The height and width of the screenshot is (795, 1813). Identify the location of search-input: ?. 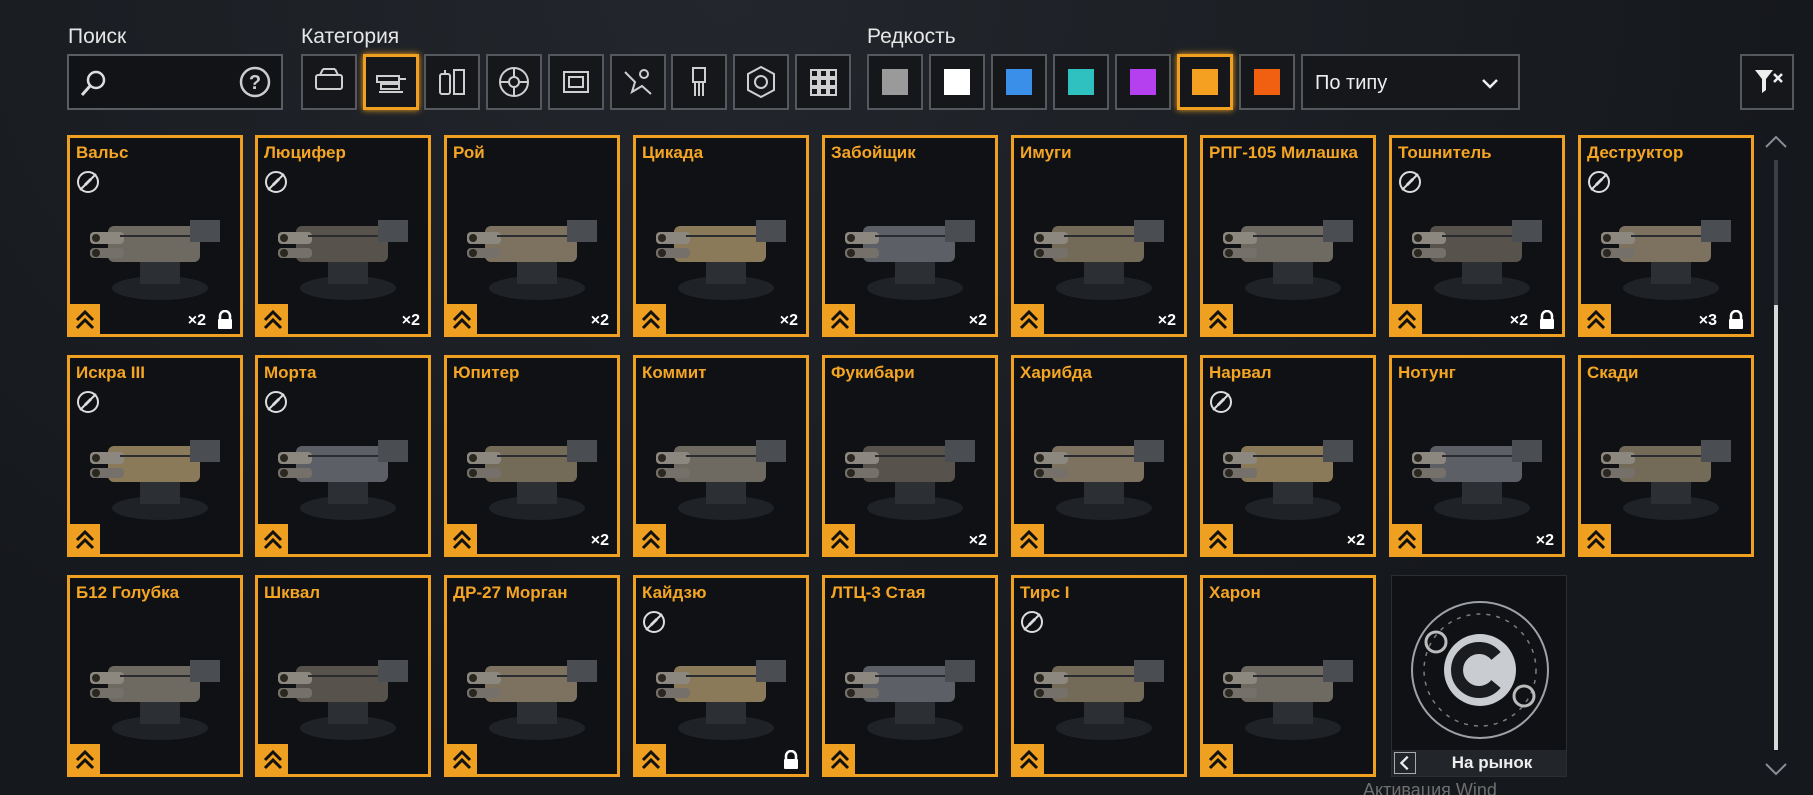
(175, 82).